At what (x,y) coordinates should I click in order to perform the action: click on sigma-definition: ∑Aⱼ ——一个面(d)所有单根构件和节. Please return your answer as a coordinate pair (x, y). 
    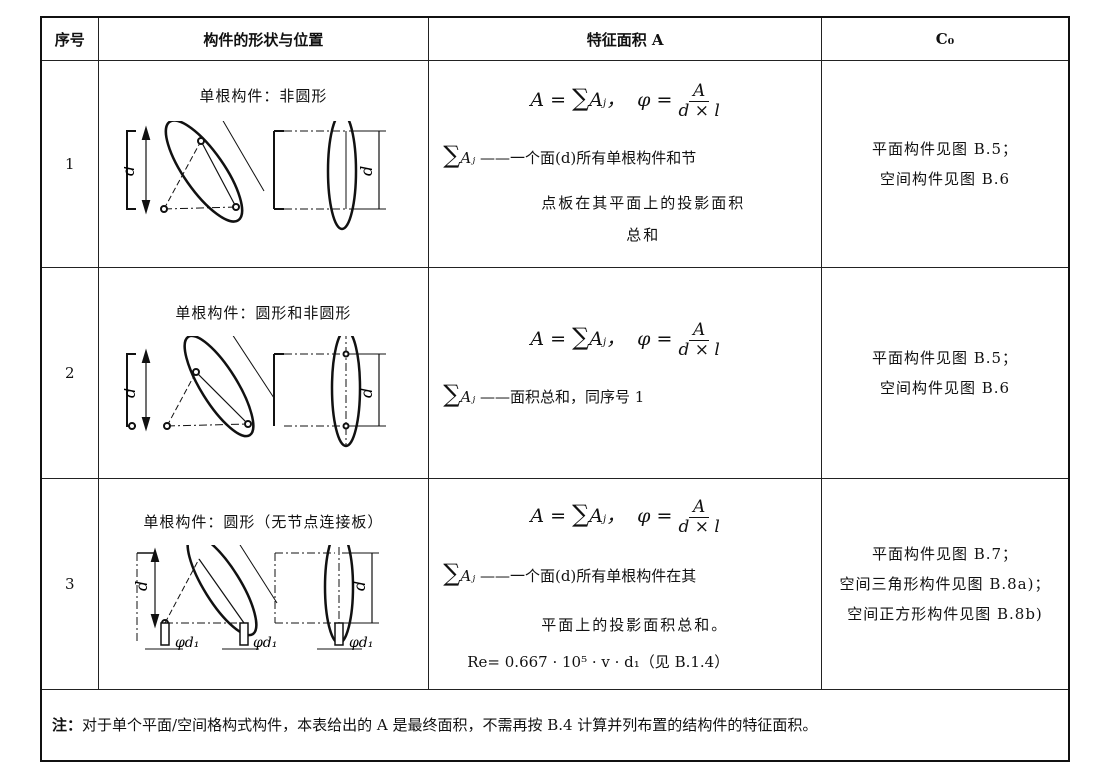
    Looking at the image, I should click on (570, 155).